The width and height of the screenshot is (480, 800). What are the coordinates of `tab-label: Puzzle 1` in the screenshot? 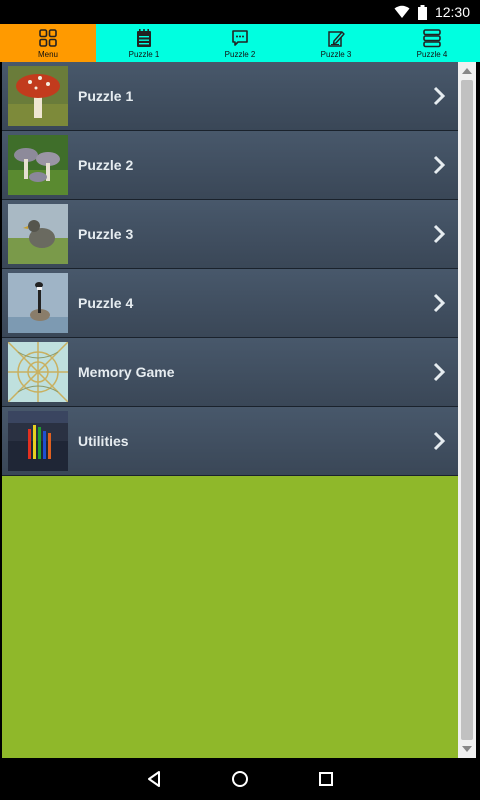 It's located at (144, 54).